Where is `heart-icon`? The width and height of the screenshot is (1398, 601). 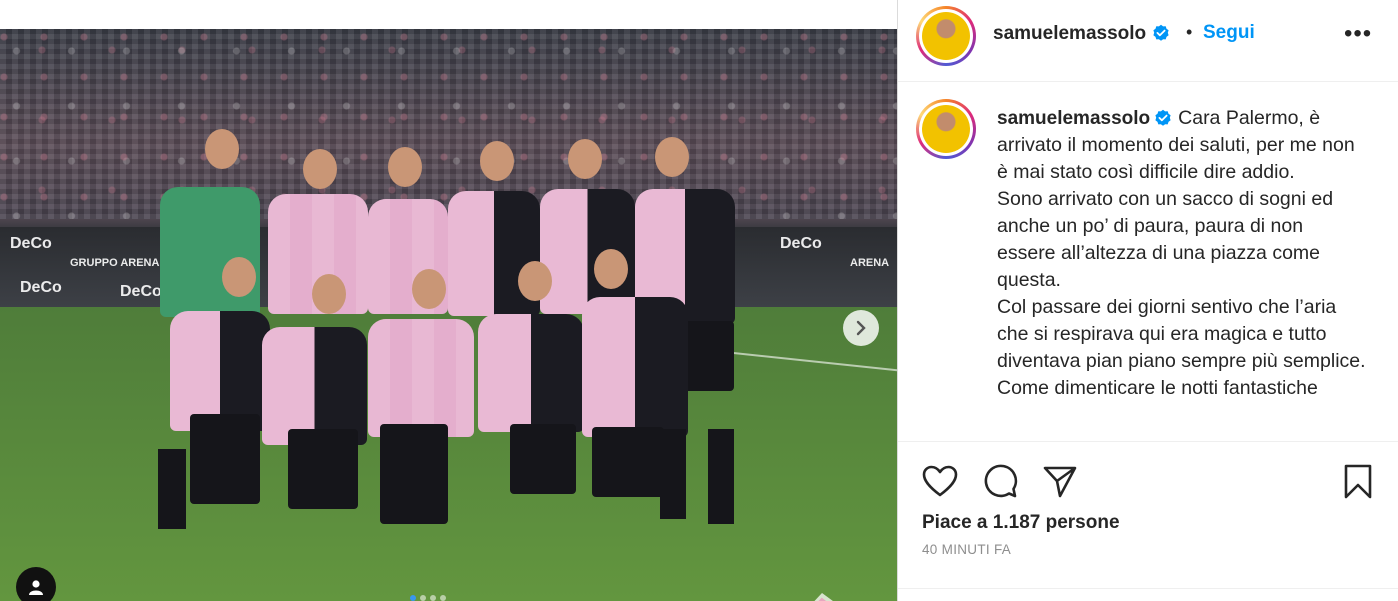
heart-icon is located at coordinates (940, 481).